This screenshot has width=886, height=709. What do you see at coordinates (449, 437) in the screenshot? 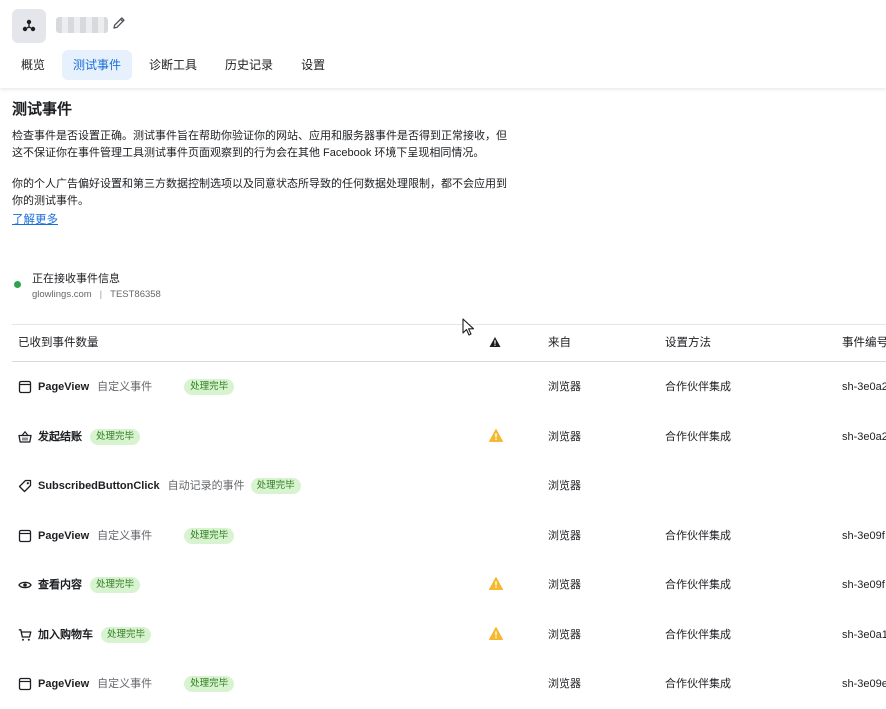
I see `table-row: 发起结账 处理完毕 浏览器 合作伙伴集成 sh-3e0a2` at bounding box center [449, 437].